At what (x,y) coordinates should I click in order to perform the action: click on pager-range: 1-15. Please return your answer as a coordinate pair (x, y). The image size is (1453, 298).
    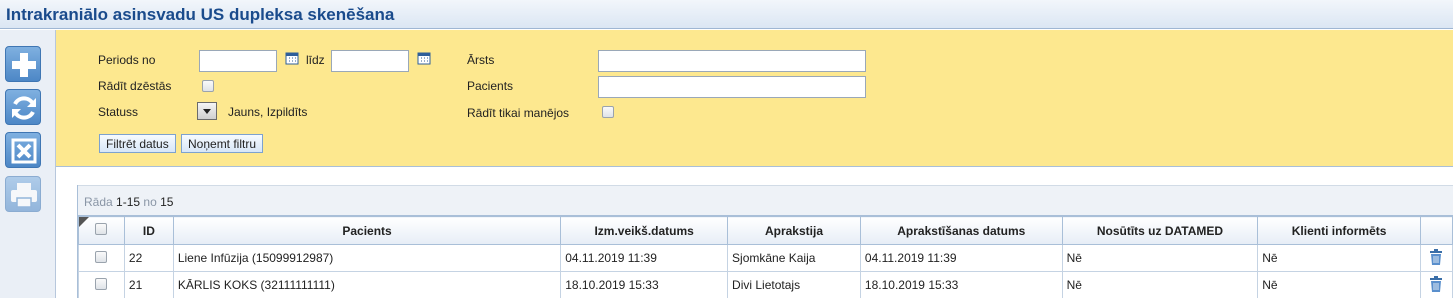
    Looking at the image, I should click on (128, 202).